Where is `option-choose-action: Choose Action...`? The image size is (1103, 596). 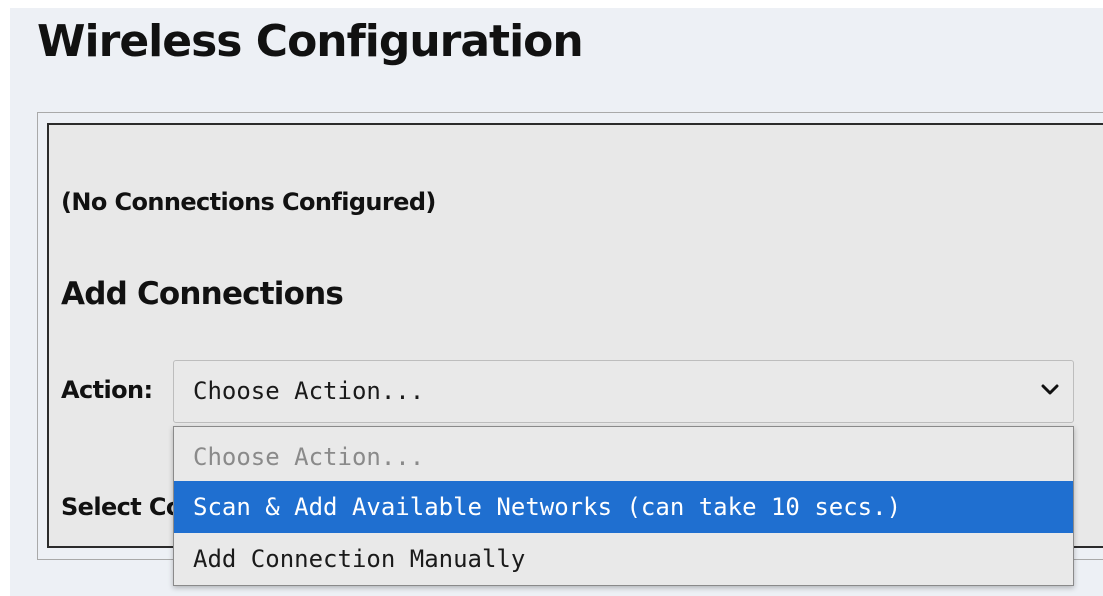 option-choose-action: Choose Action... is located at coordinates (309, 457).